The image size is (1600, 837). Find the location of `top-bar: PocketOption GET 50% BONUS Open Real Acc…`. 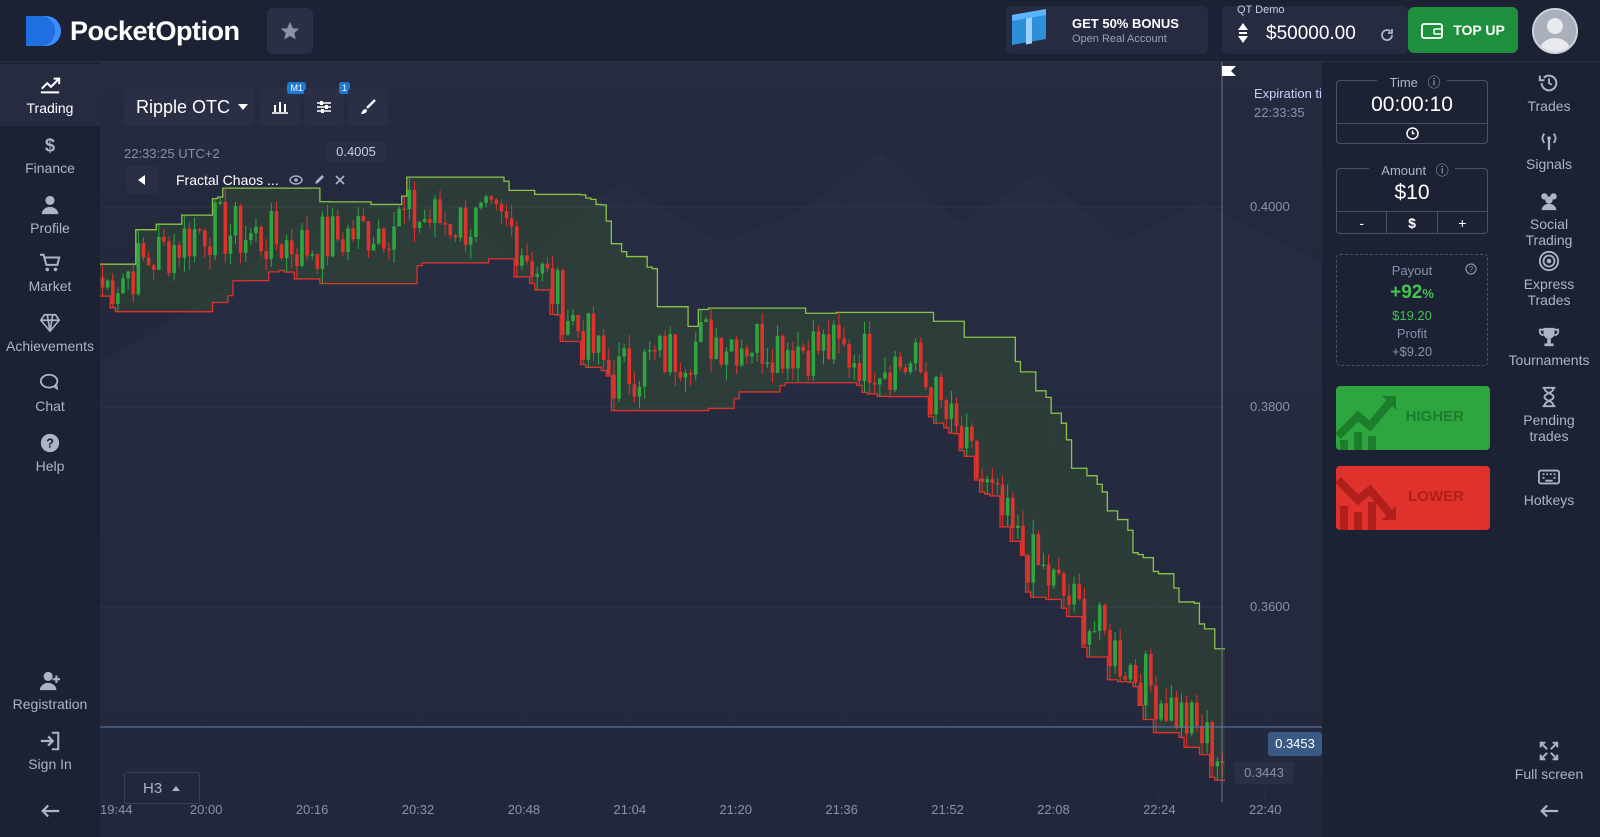

top-bar: PocketOption GET 50% BONUS Open Real Acc… is located at coordinates (800, 31).